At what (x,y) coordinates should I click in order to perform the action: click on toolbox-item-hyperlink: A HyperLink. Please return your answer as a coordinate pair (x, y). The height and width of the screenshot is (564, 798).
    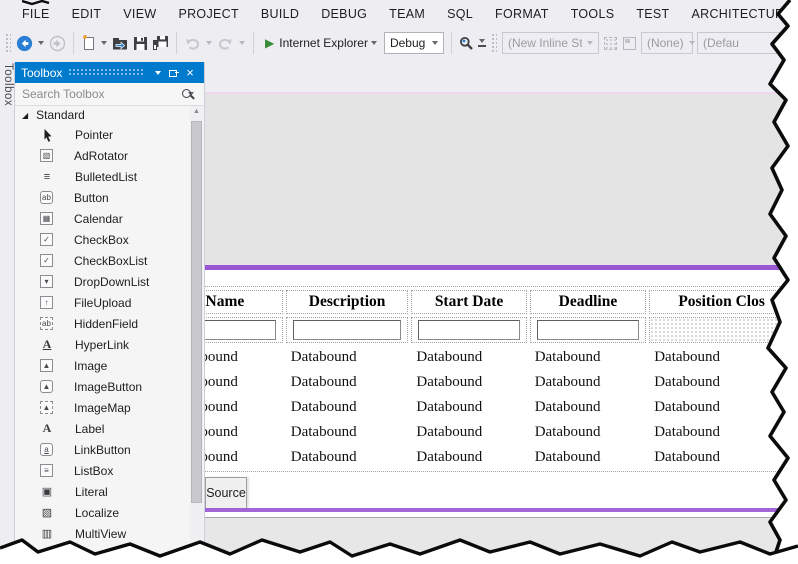
    Looking at the image, I should click on (103, 344).